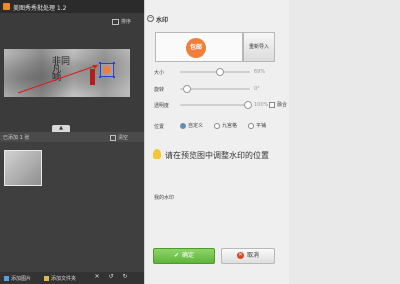 The image size is (400, 284). I want to click on reimport-button: 重新导入, so click(259, 47).